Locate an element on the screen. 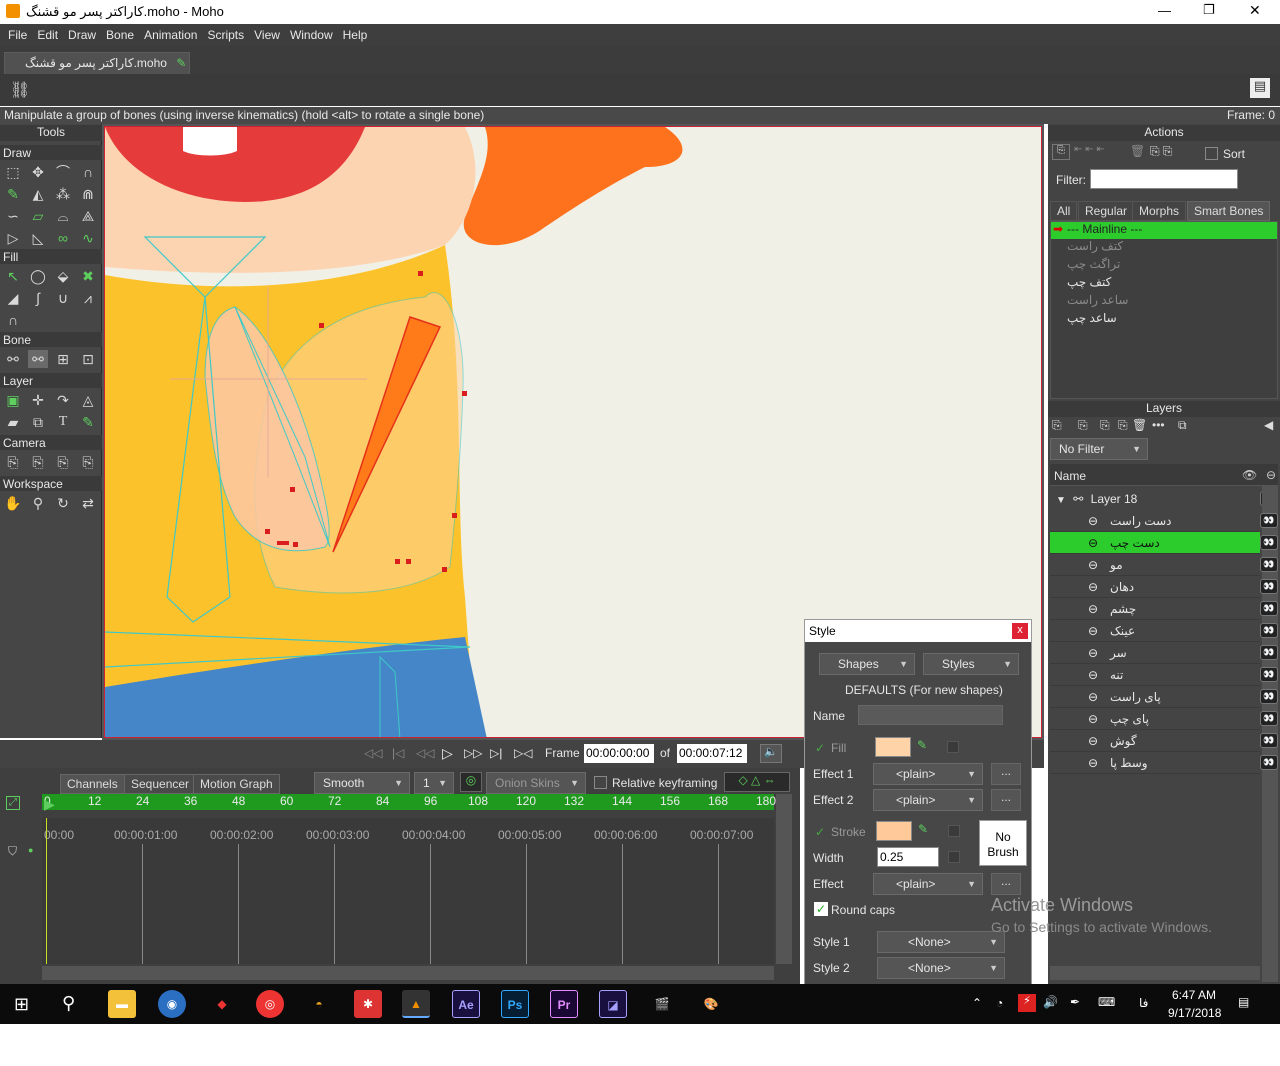  acrobat-icon: ⚡ is located at coordinates (1027, 1003).